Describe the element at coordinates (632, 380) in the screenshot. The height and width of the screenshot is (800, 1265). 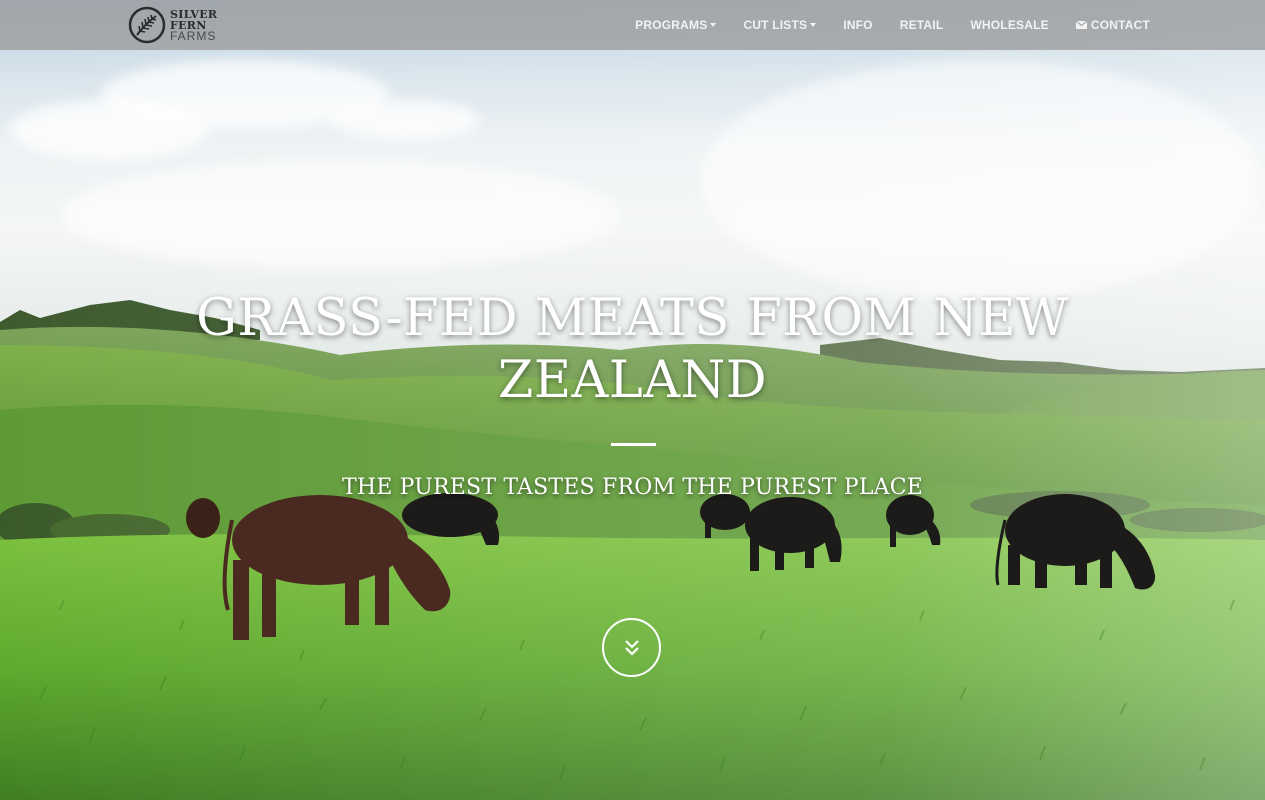
I see `hero-headline-line-2: ZEALAND` at that location.